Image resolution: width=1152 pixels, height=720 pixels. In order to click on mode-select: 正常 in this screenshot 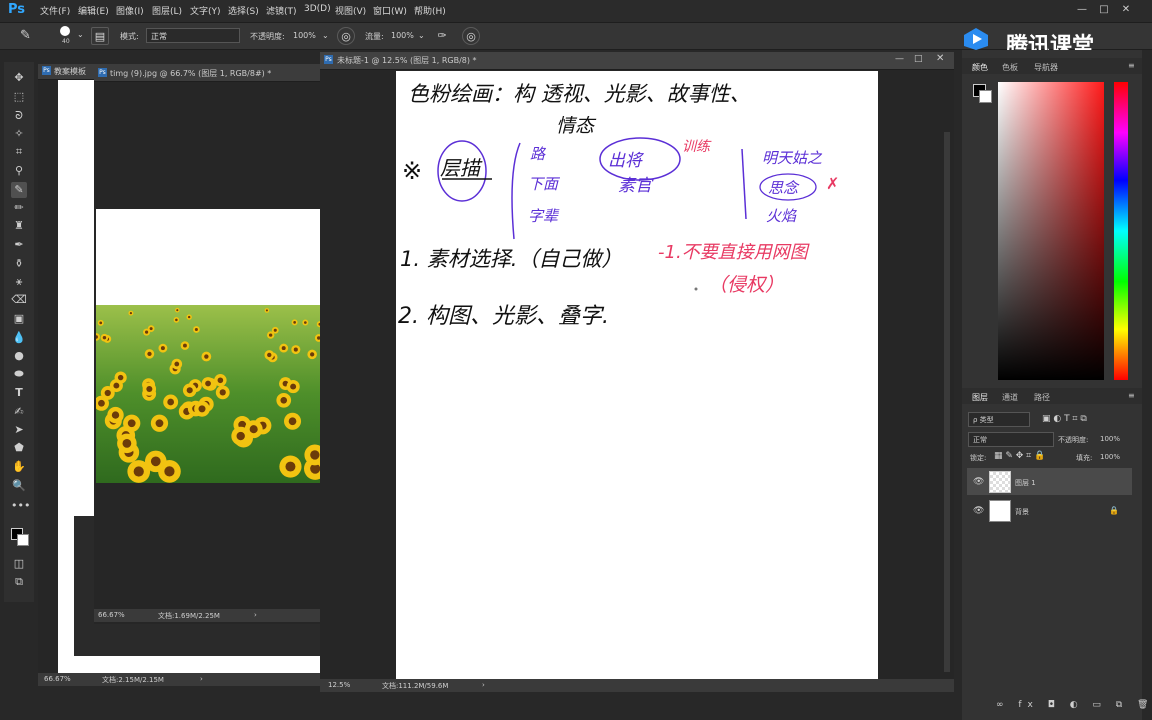, I will do `click(193, 35)`.